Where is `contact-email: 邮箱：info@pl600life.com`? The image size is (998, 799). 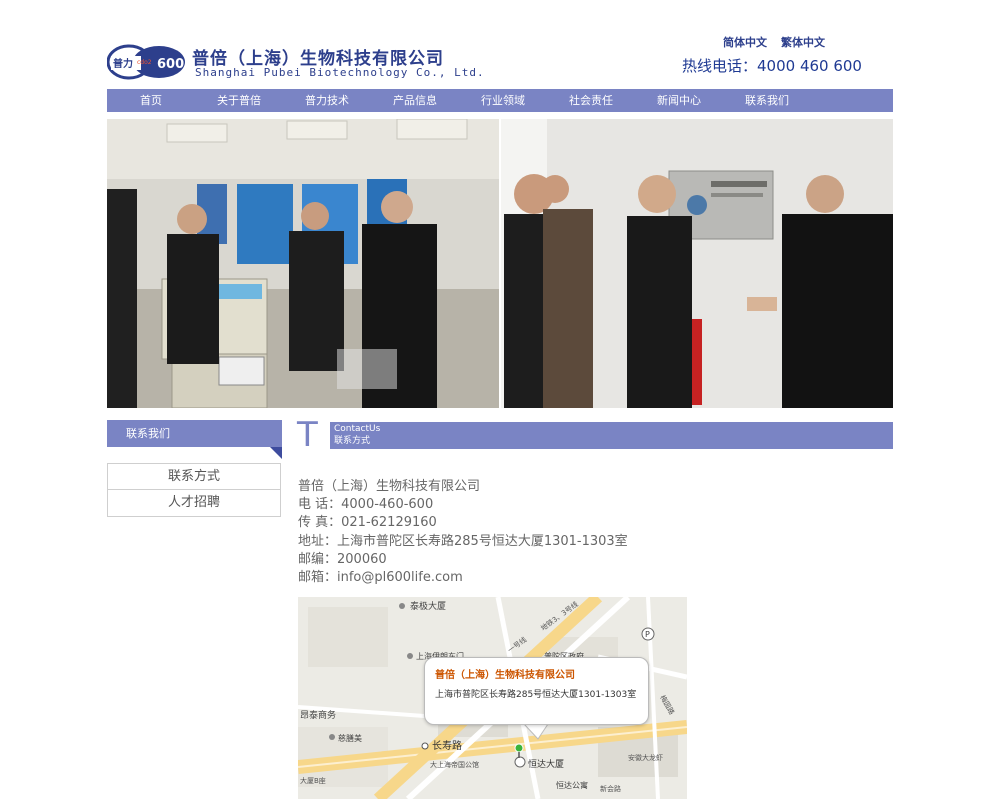
contact-email: 邮箱：info@pl600life.com is located at coordinates (463, 578).